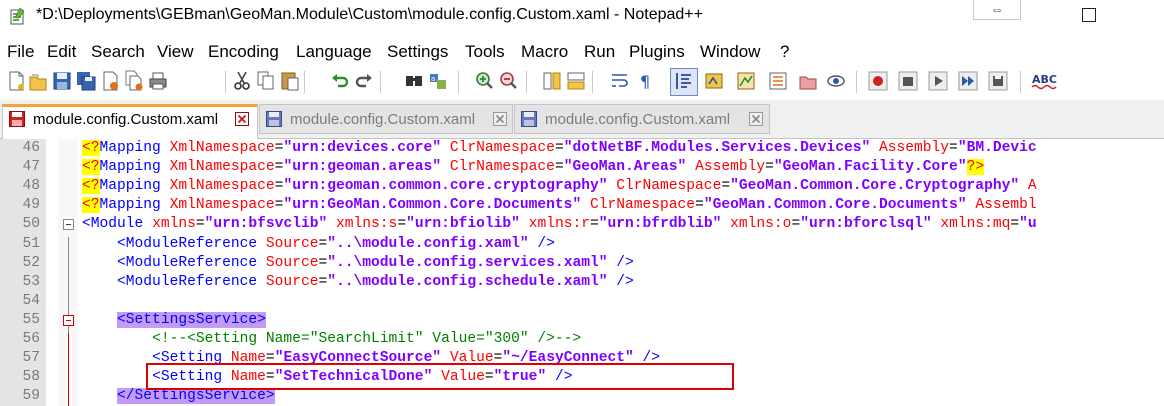 This screenshot has width=1164, height=406. Describe the element at coordinates (878, 81) in the screenshot. I see `record-macro-icon` at that location.